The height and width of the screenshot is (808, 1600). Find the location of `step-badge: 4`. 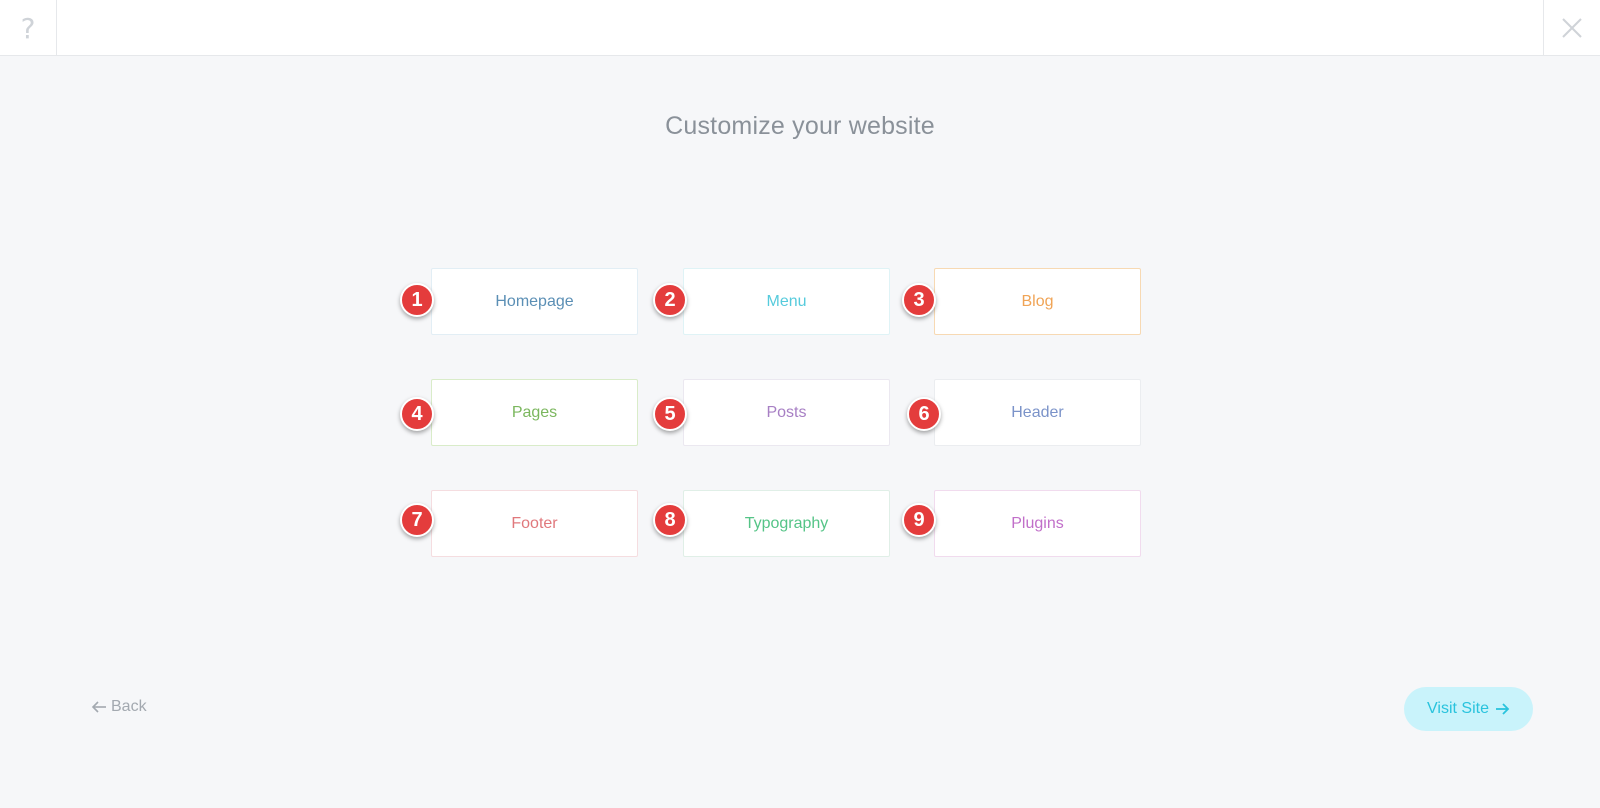

step-badge: 4 is located at coordinates (417, 414).